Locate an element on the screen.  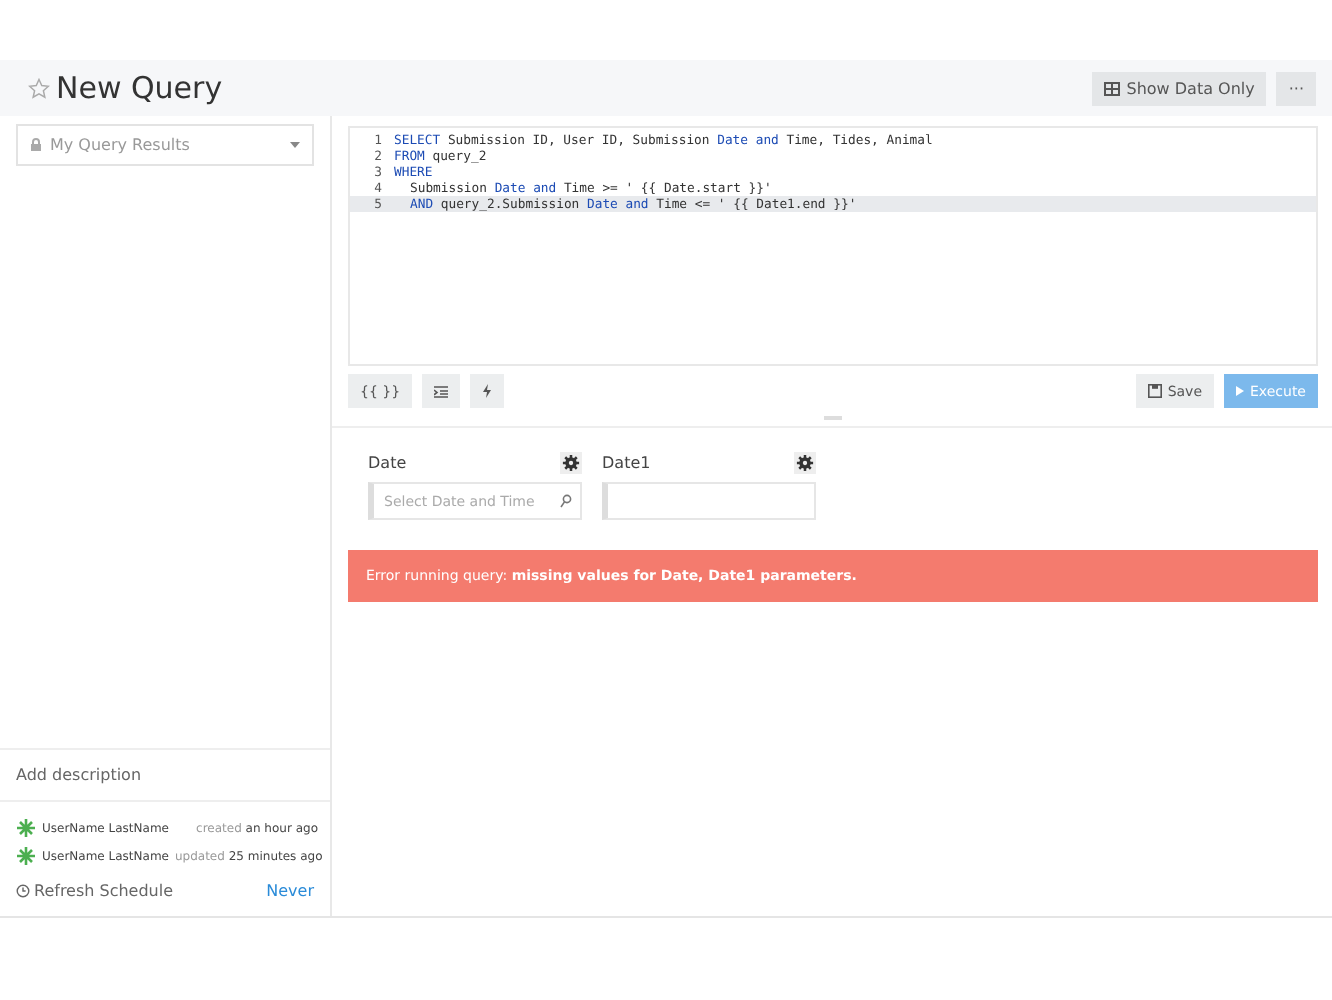
table-icon is located at coordinates (1112, 88).